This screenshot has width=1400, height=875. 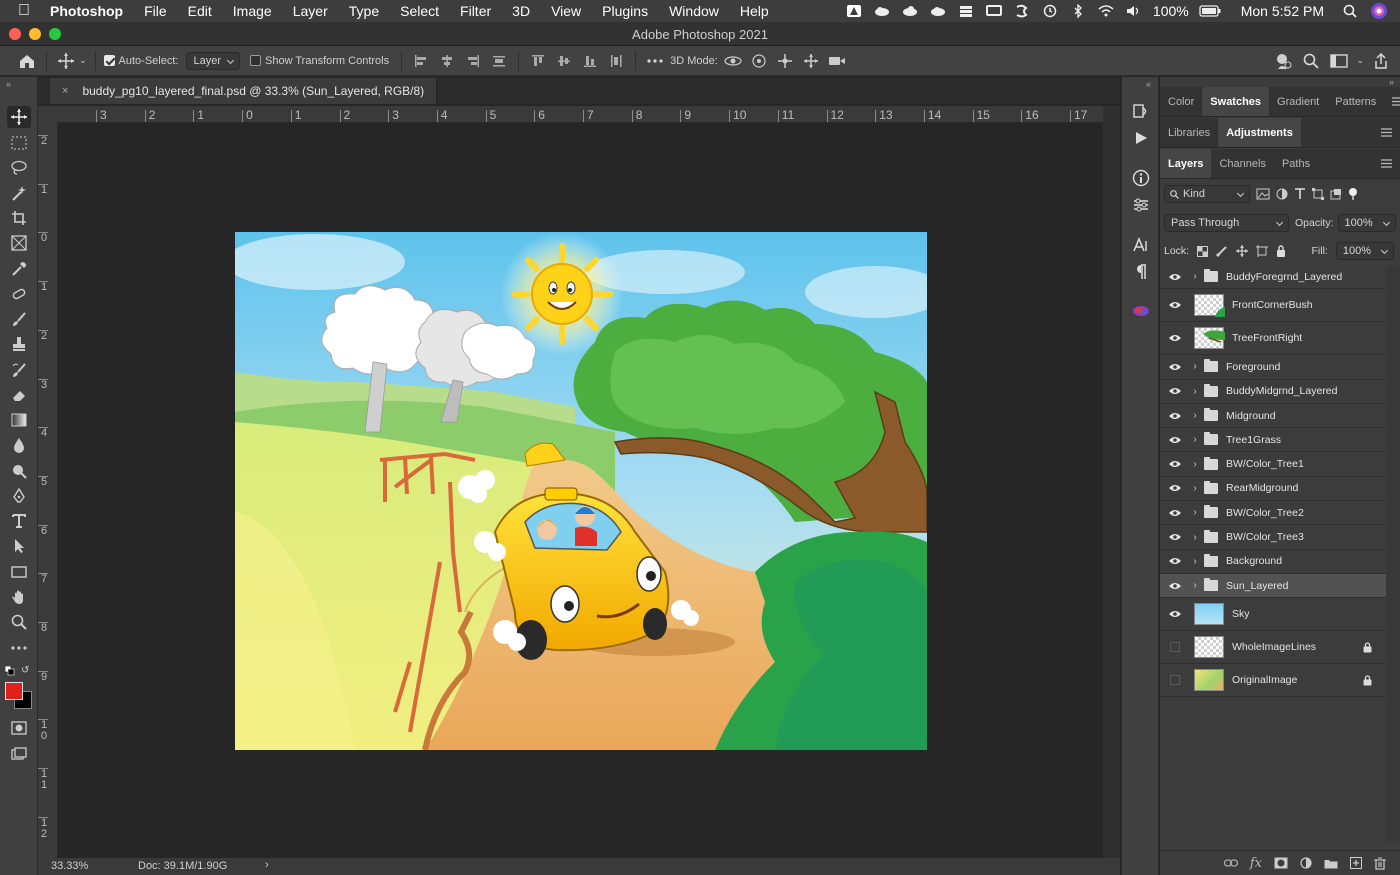 I want to click on filter-toggle-icon, so click(x=1353, y=194).